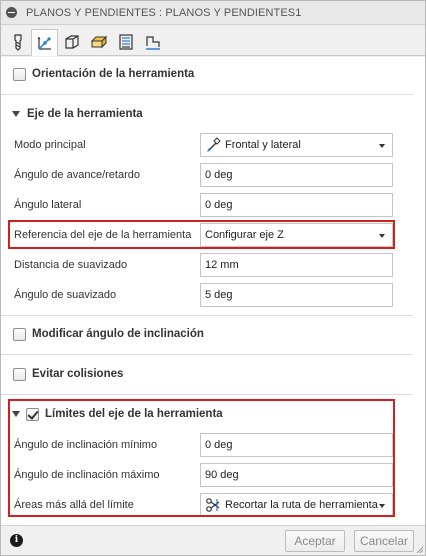 The height and width of the screenshot is (556, 426). I want to click on tab-linking, so click(152, 42).